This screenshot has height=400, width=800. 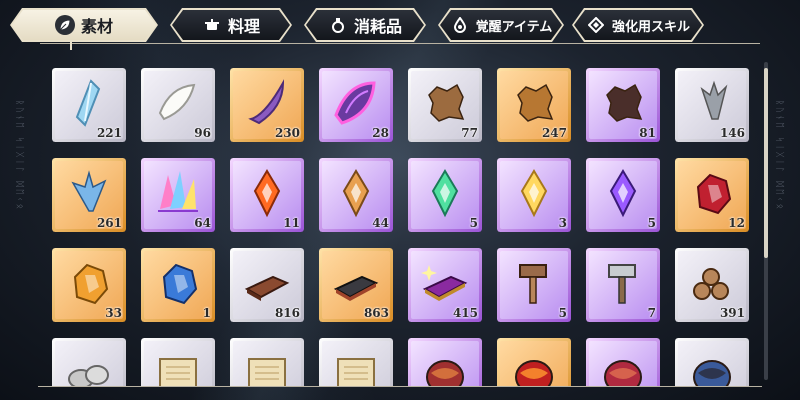 I want to click on dark-gem-icon, so click(x=623, y=193).